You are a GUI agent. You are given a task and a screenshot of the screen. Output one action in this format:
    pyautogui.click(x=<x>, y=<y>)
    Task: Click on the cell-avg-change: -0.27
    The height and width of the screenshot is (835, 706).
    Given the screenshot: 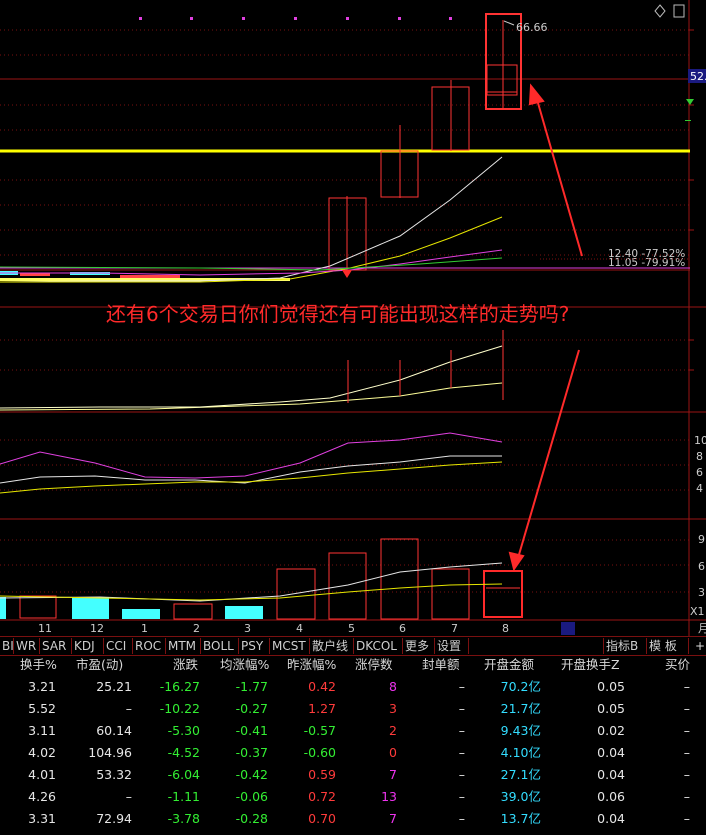 What is the action you would take?
    pyautogui.click(x=251, y=708)
    